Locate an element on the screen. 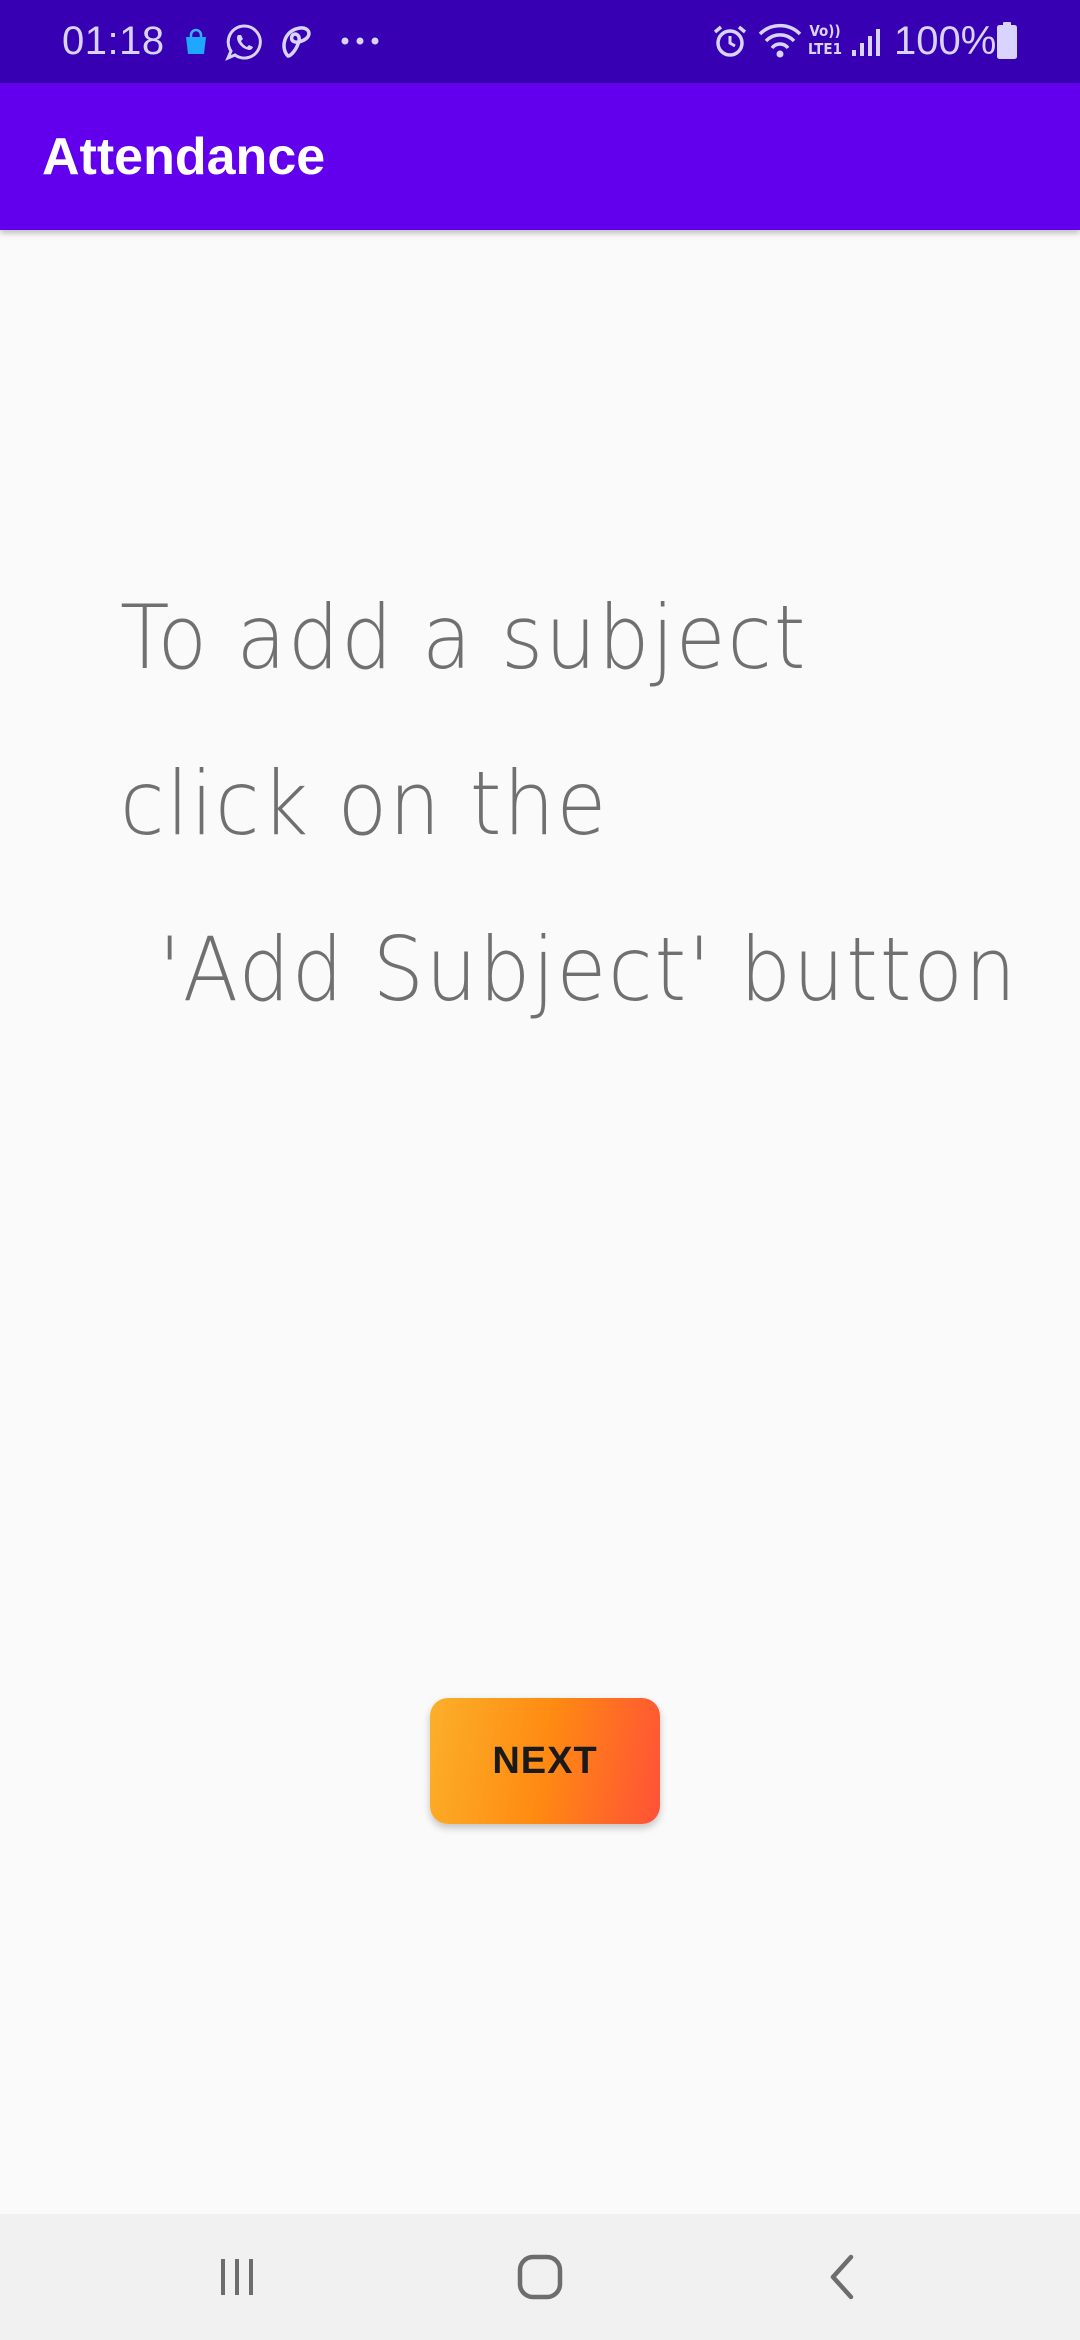 This screenshot has width=1080, height=2340. signal-icon is located at coordinates (866, 42).